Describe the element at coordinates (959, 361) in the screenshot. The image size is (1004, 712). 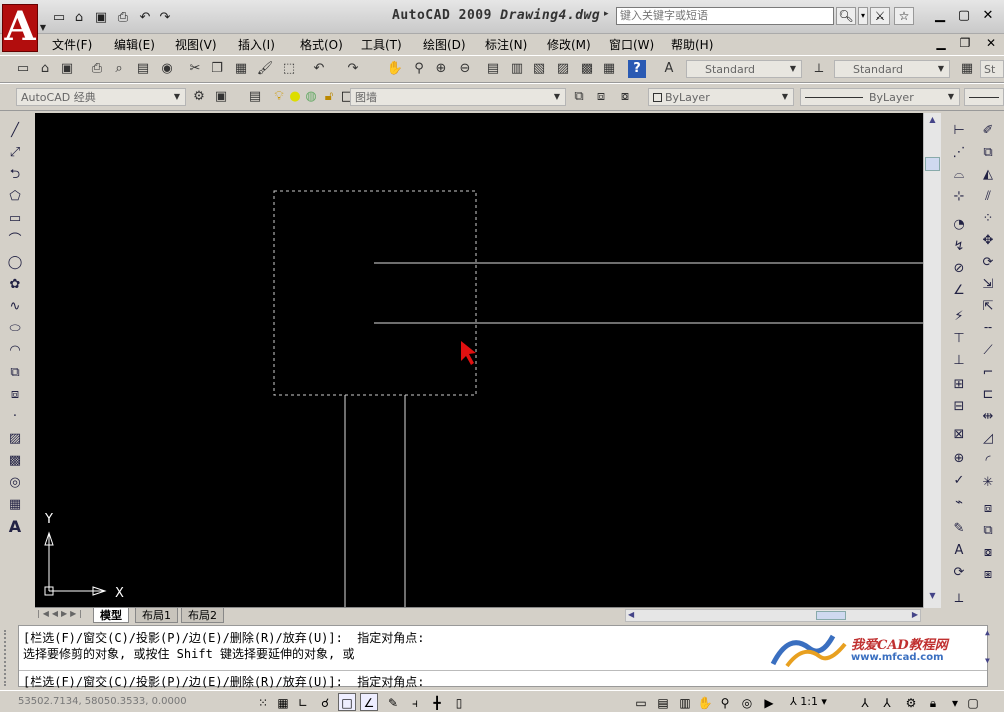
I see `continue-dim-icon: ⊥` at that location.